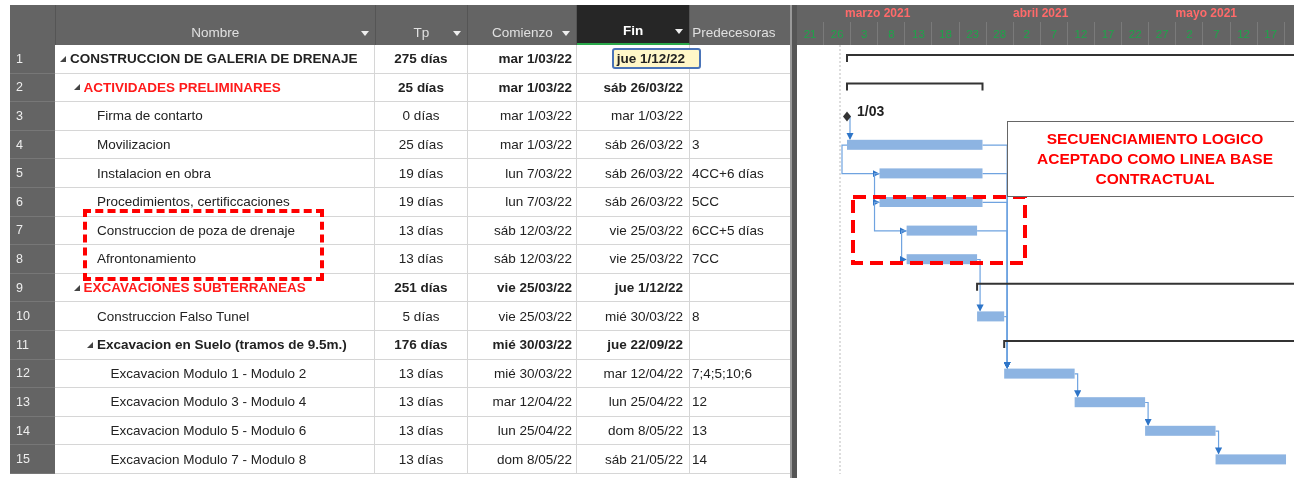  Describe the element at coordinates (422, 25) in the screenshot. I see `column-header: Tp` at that location.